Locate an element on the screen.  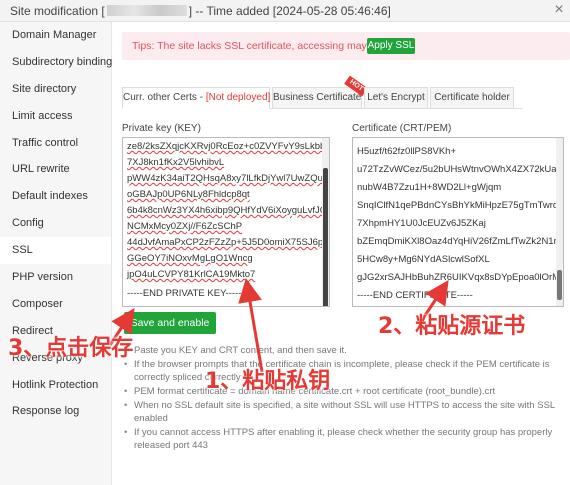
tab-business-certificate: Business Certificate HOT is located at coordinates (320, 92).